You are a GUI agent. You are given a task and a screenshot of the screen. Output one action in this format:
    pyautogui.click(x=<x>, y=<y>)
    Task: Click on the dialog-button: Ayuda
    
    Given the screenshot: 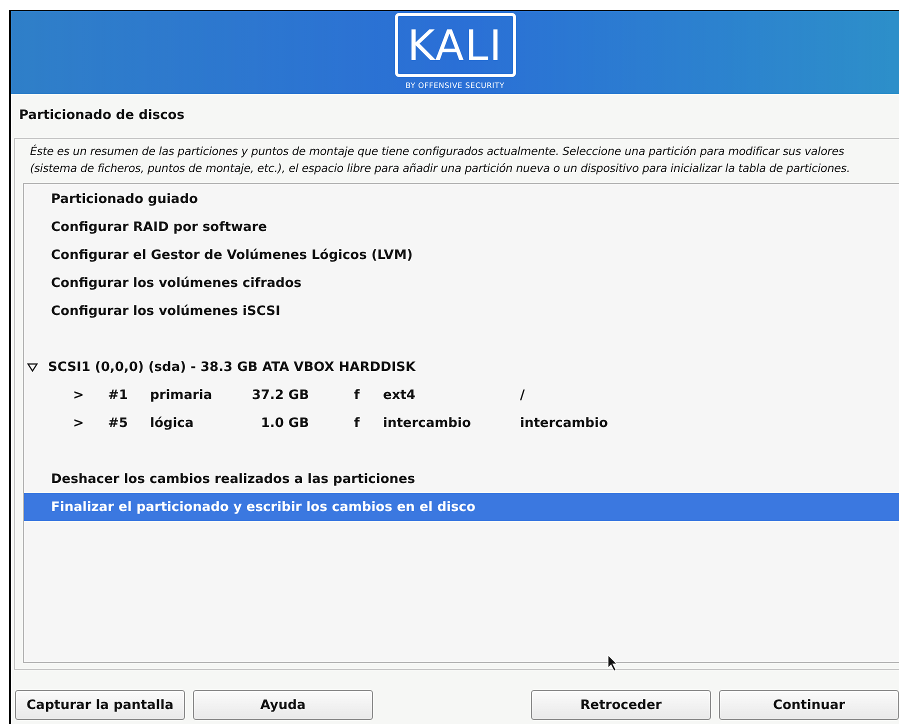 What is the action you would take?
    pyautogui.click(x=283, y=705)
    